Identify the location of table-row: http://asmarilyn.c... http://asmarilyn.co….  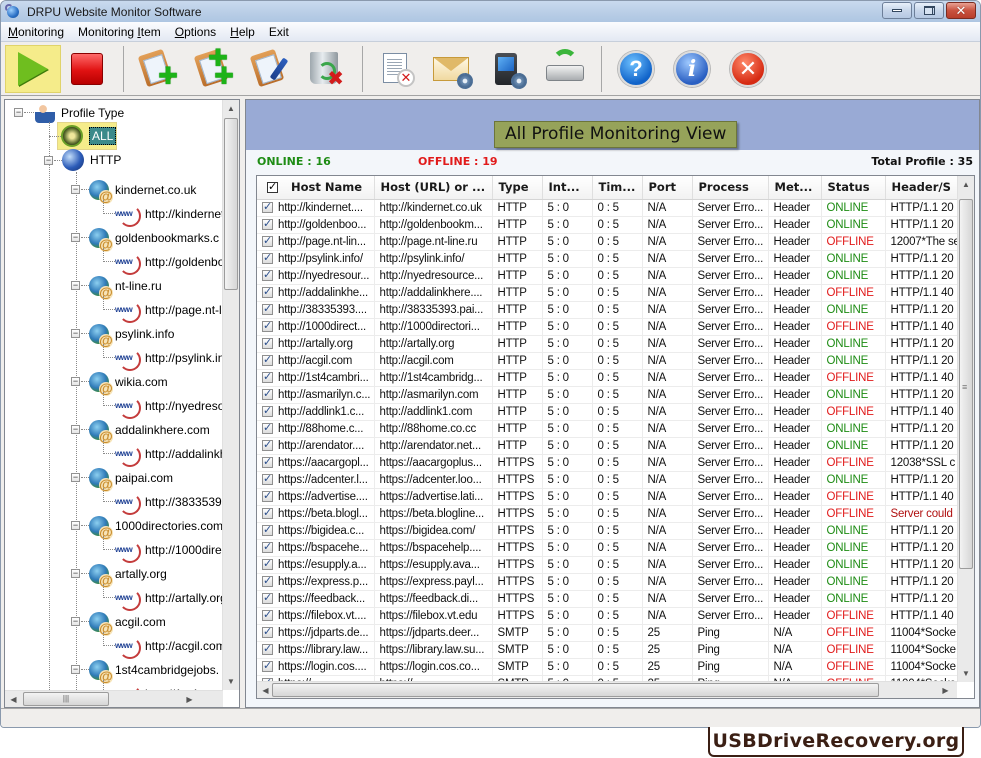
(607, 395).